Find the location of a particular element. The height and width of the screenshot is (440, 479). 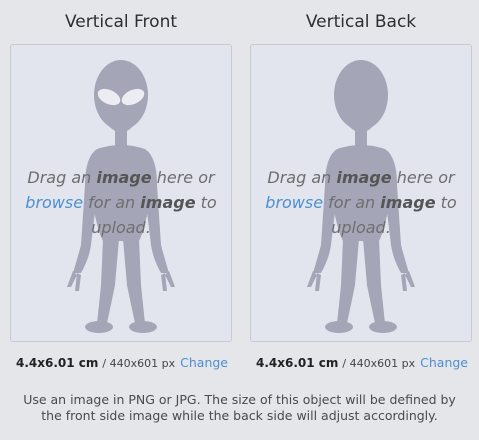

back-browse-link: browse is located at coordinates (294, 202).